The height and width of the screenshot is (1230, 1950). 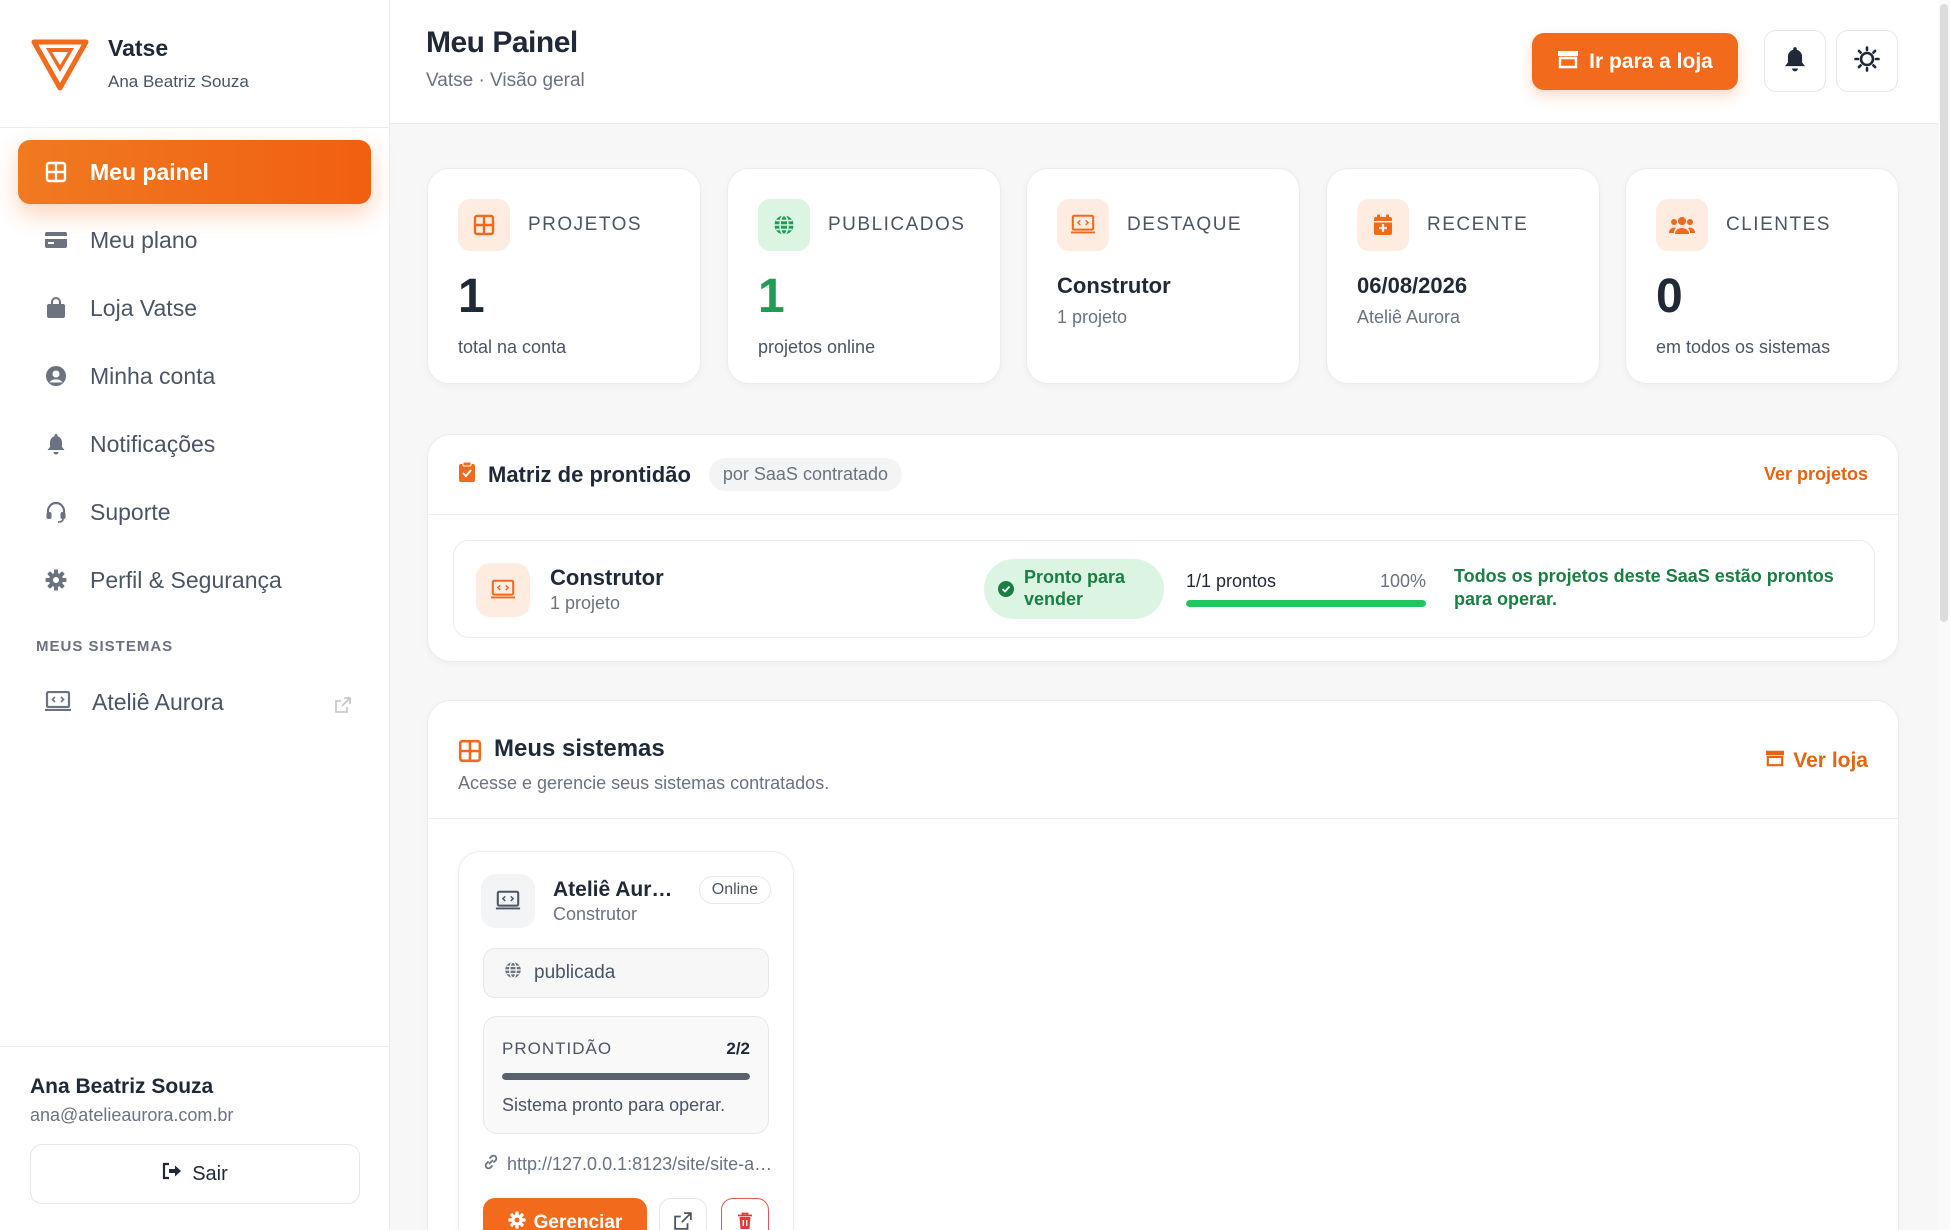 What do you see at coordinates (1778, 224) in the screenshot?
I see `stat-label: CLIENTES` at bounding box center [1778, 224].